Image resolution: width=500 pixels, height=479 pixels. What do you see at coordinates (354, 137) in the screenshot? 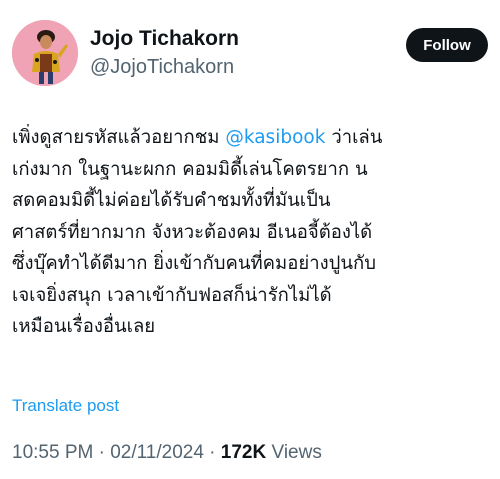
I see `tweet-text-segment: ว่าเล่น` at bounding box center [354, 137].